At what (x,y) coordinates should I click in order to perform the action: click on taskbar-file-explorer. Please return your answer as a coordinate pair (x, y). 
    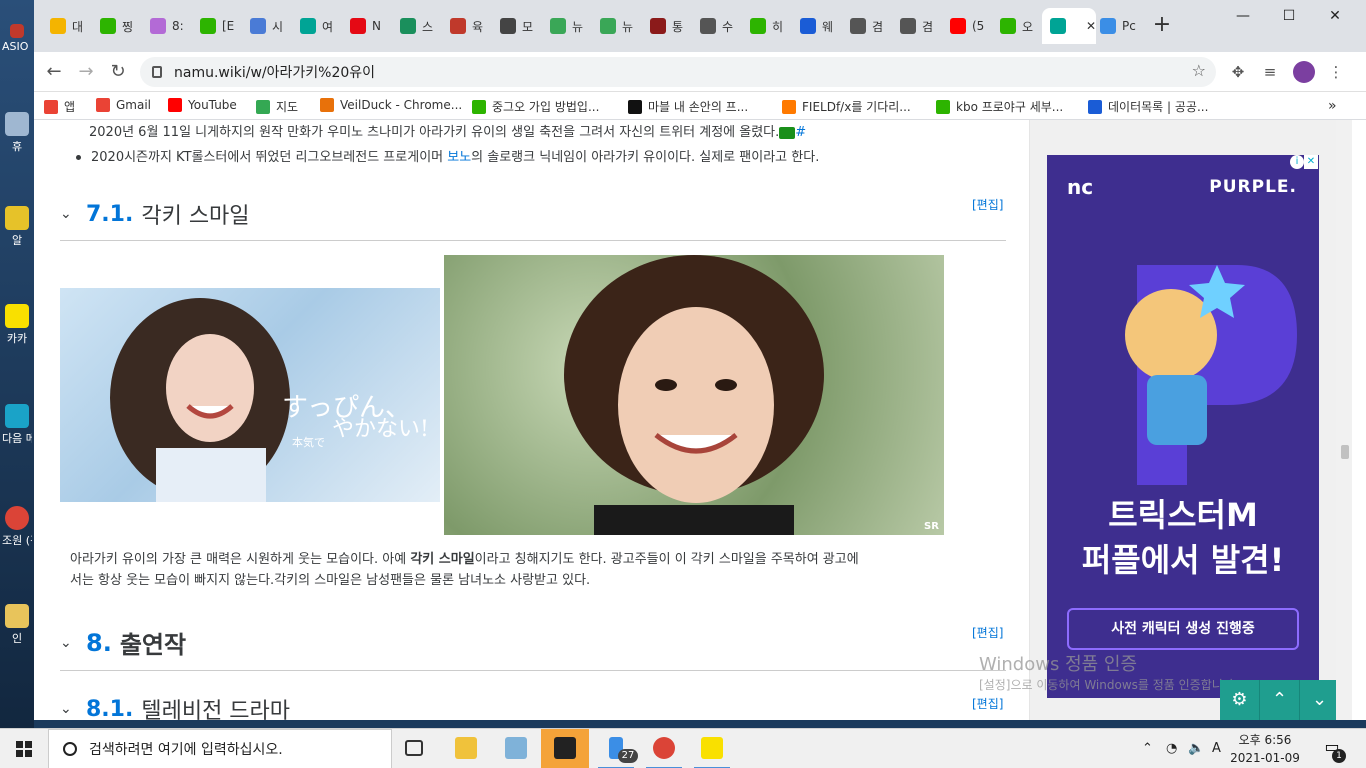
    Looking at the image, I should click on (466, 748).